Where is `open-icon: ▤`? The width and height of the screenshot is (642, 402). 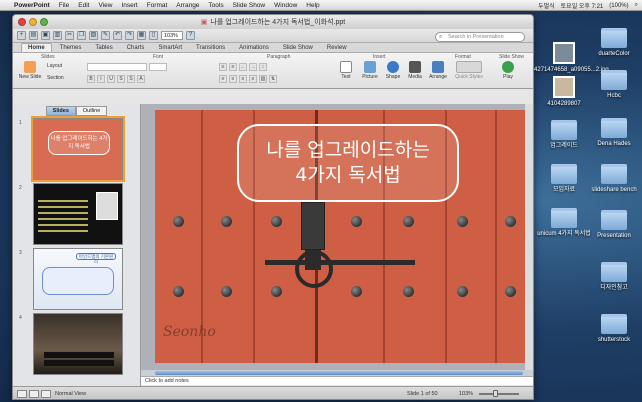
open-icon: ▤ is located at coordinates (33, 35).